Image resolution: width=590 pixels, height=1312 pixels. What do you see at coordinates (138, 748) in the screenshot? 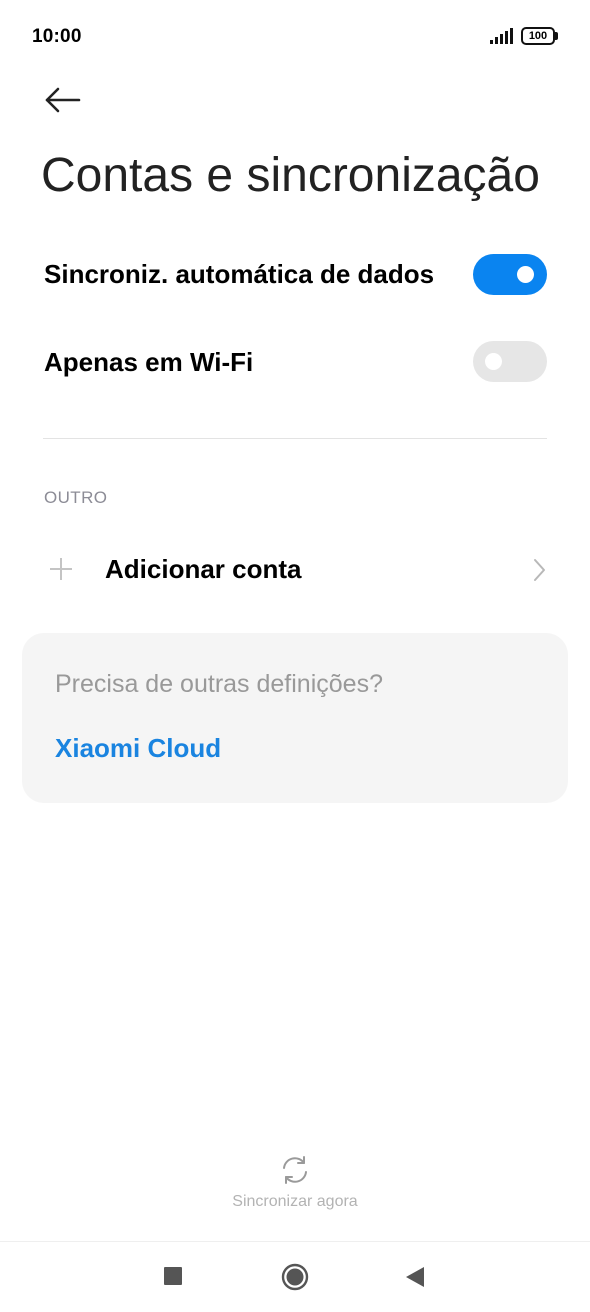
I see `xiaomi-cloud-link: Xiaomi Cloud` at bounding box center [138, 748].